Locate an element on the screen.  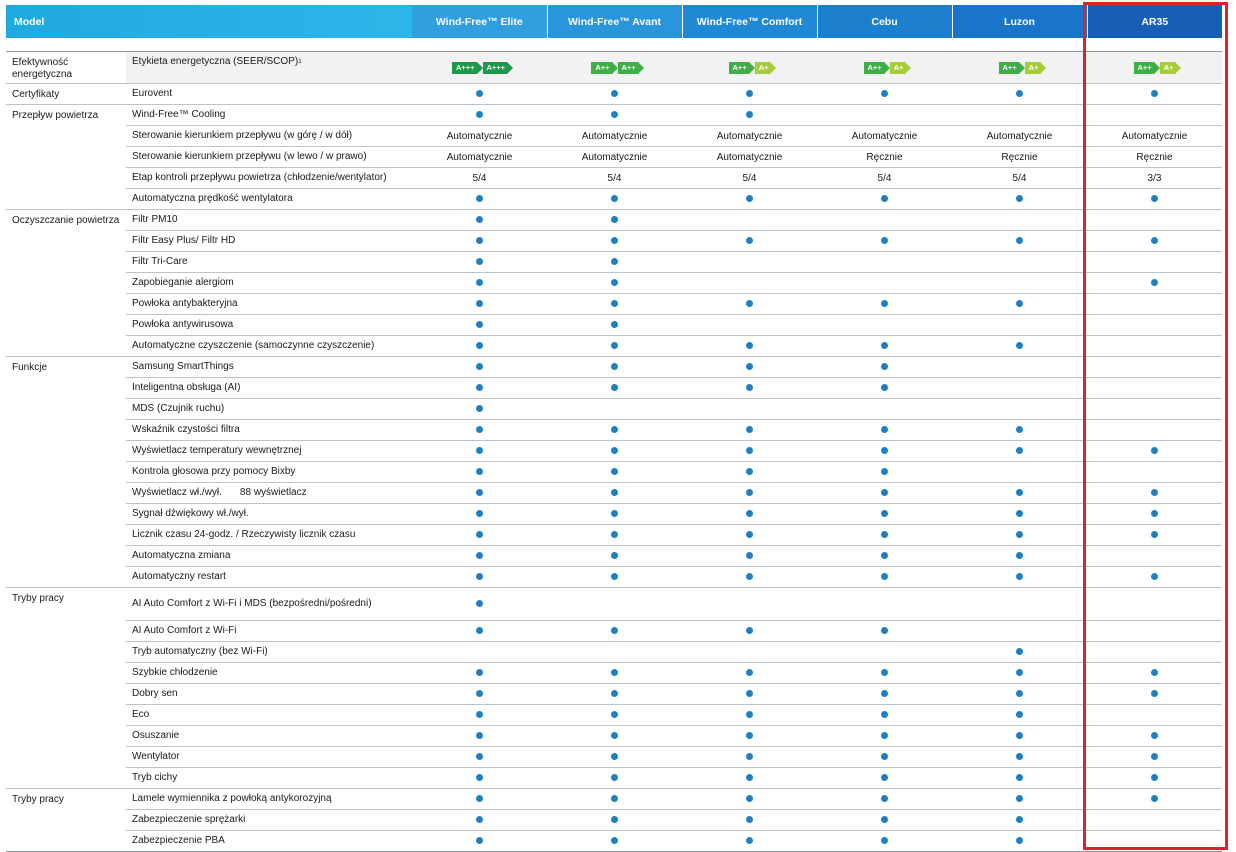
table-row: Tryb cichy is located at coordinates (614, 778).